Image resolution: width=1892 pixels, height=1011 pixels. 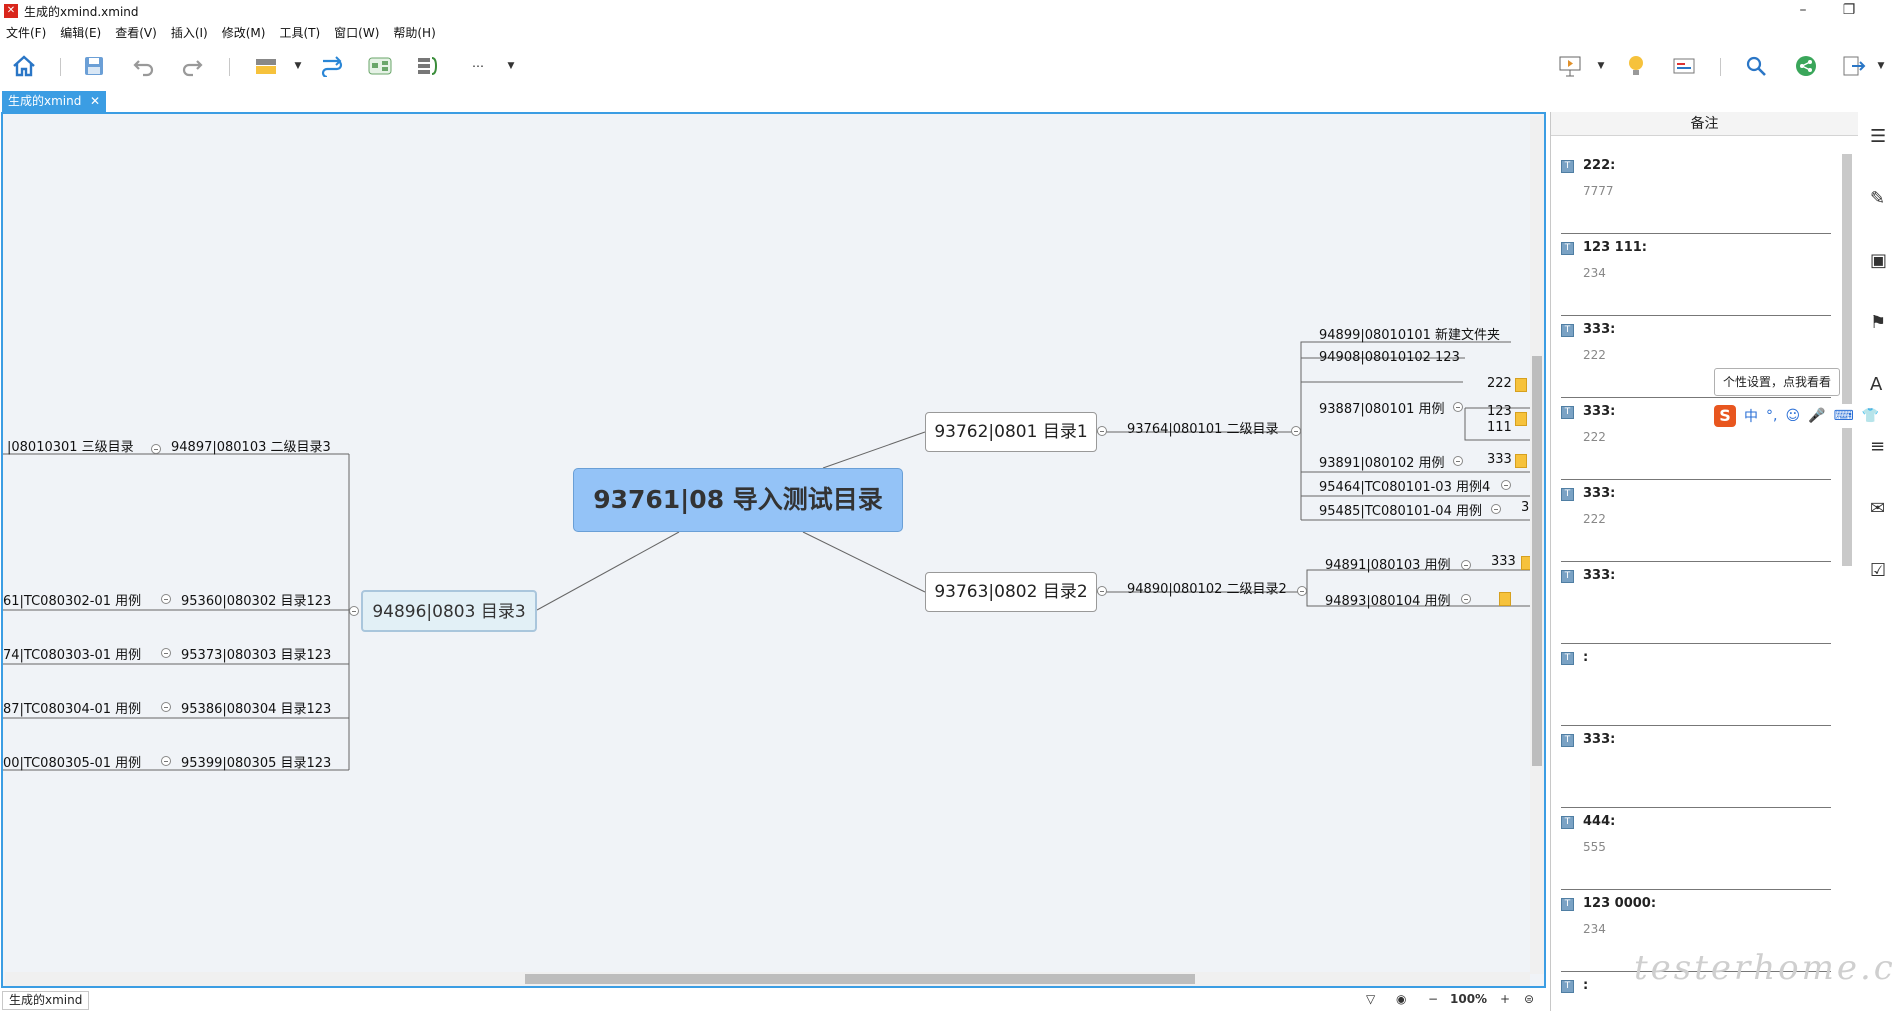 What do you see at coordinates (1011, 592) in the screenshot?
I see `topic-node-dir2: 93763|0802 目录2` at bounding box center [1011, 592].